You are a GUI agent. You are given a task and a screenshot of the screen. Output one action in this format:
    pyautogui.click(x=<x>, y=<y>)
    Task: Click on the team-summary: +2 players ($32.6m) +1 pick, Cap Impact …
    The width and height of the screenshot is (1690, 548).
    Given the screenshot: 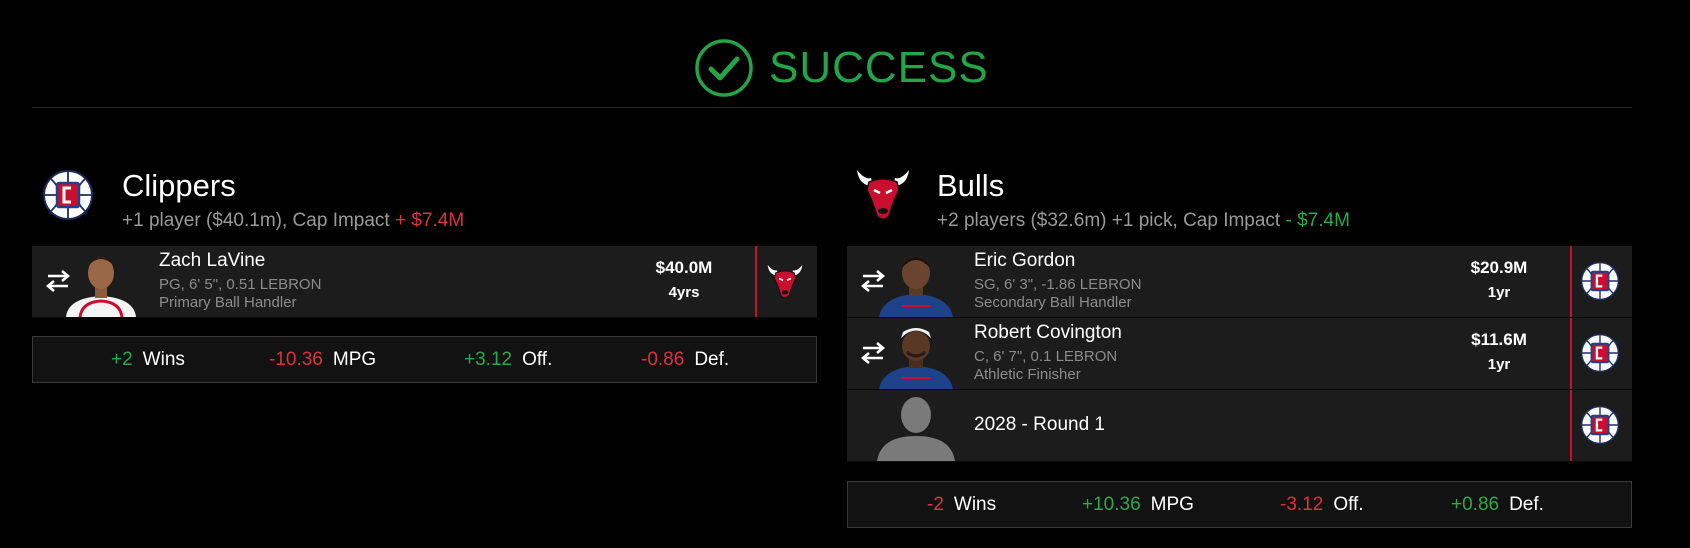 What is the action you would take?
    pyautogui.click(x=1143, y=221)
    